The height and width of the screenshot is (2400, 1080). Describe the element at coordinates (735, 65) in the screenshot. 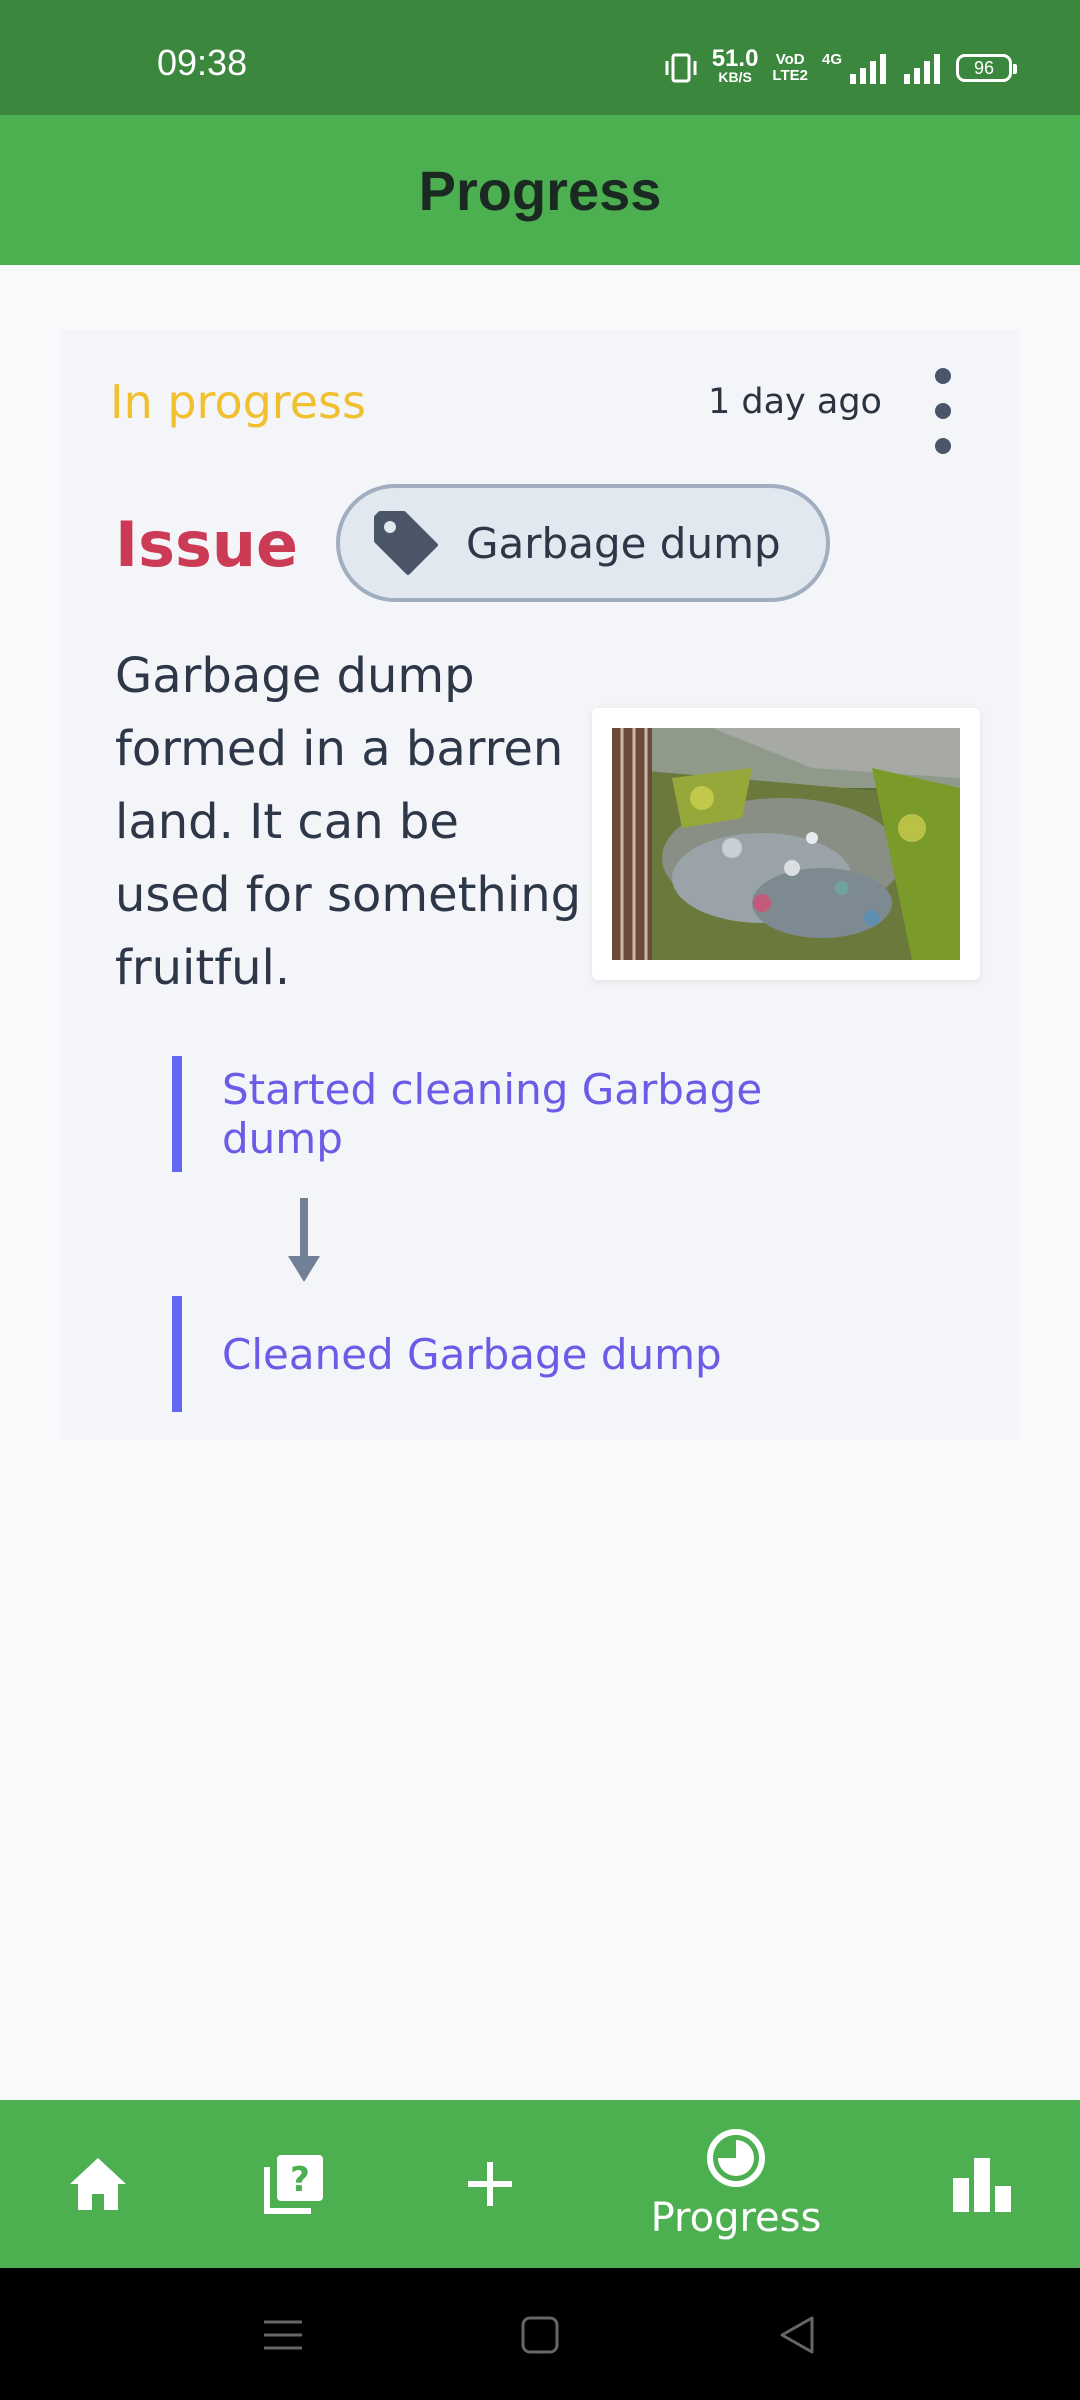

I see `net-speed: 51.0 KB/S` at that location.